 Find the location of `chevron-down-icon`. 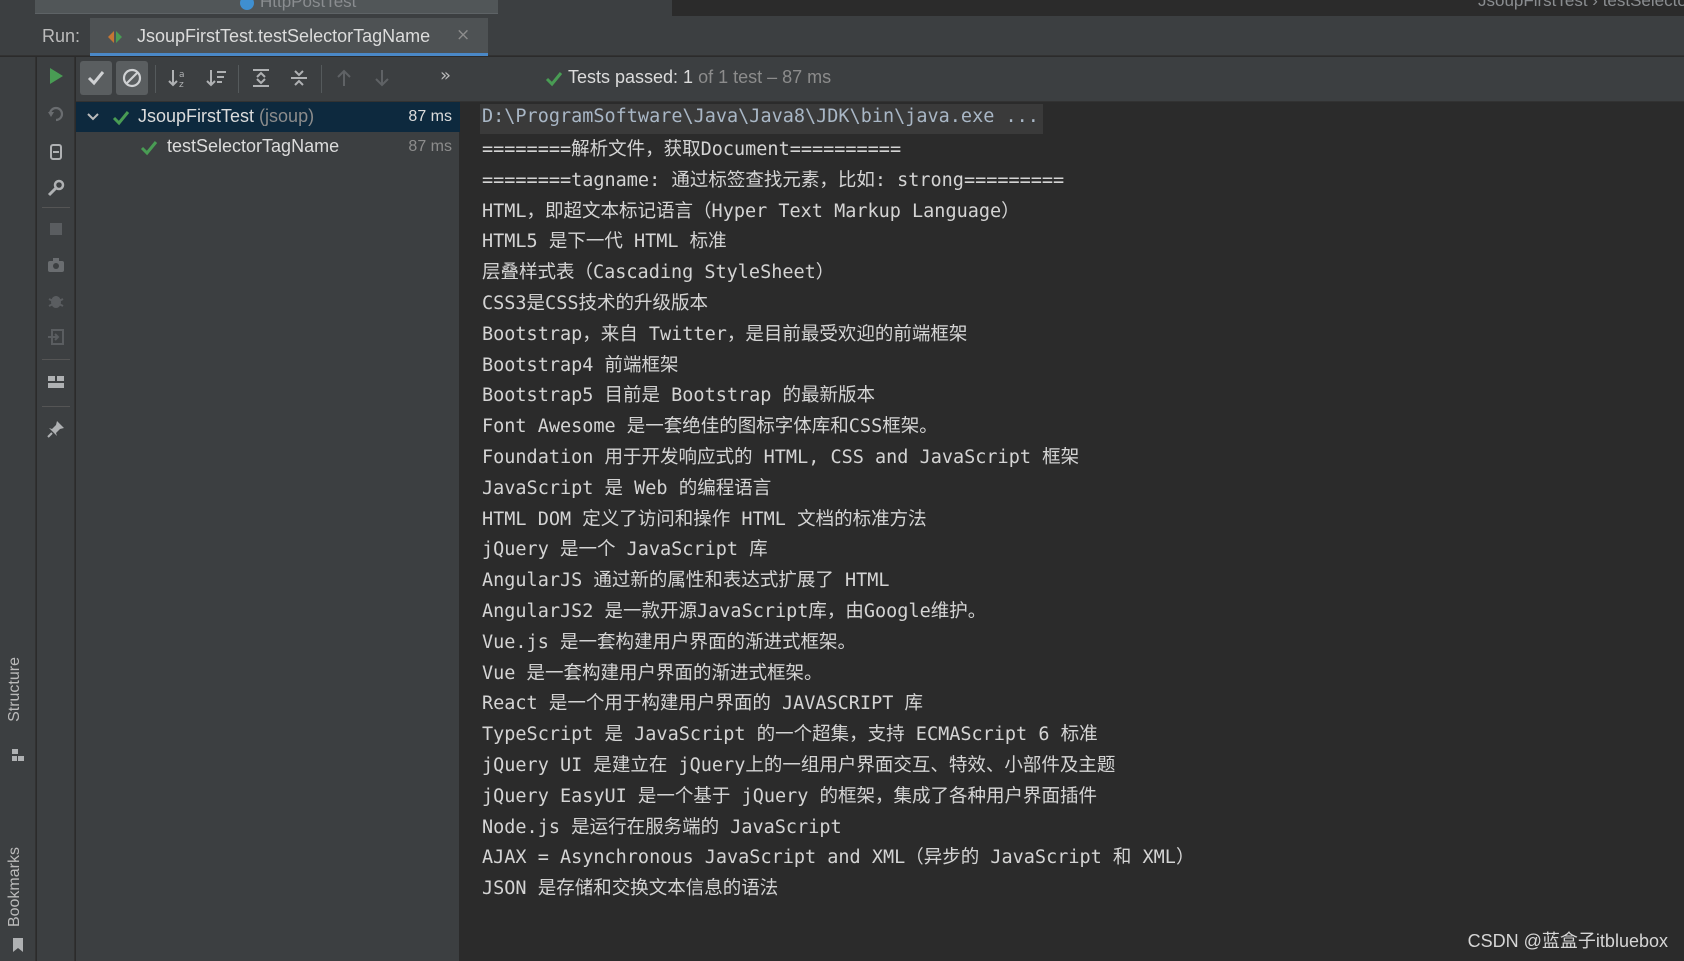

chevron-down-icon is located at coordinates (93, 117).